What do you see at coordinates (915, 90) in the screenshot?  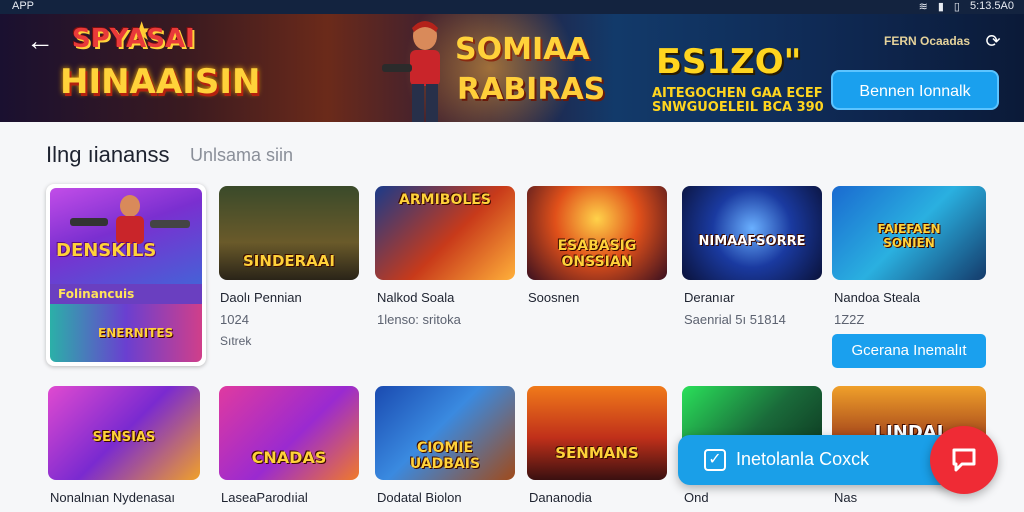 I see `banner-cta-button: Bennen Ionnalk` at bounding box center [915, 90].